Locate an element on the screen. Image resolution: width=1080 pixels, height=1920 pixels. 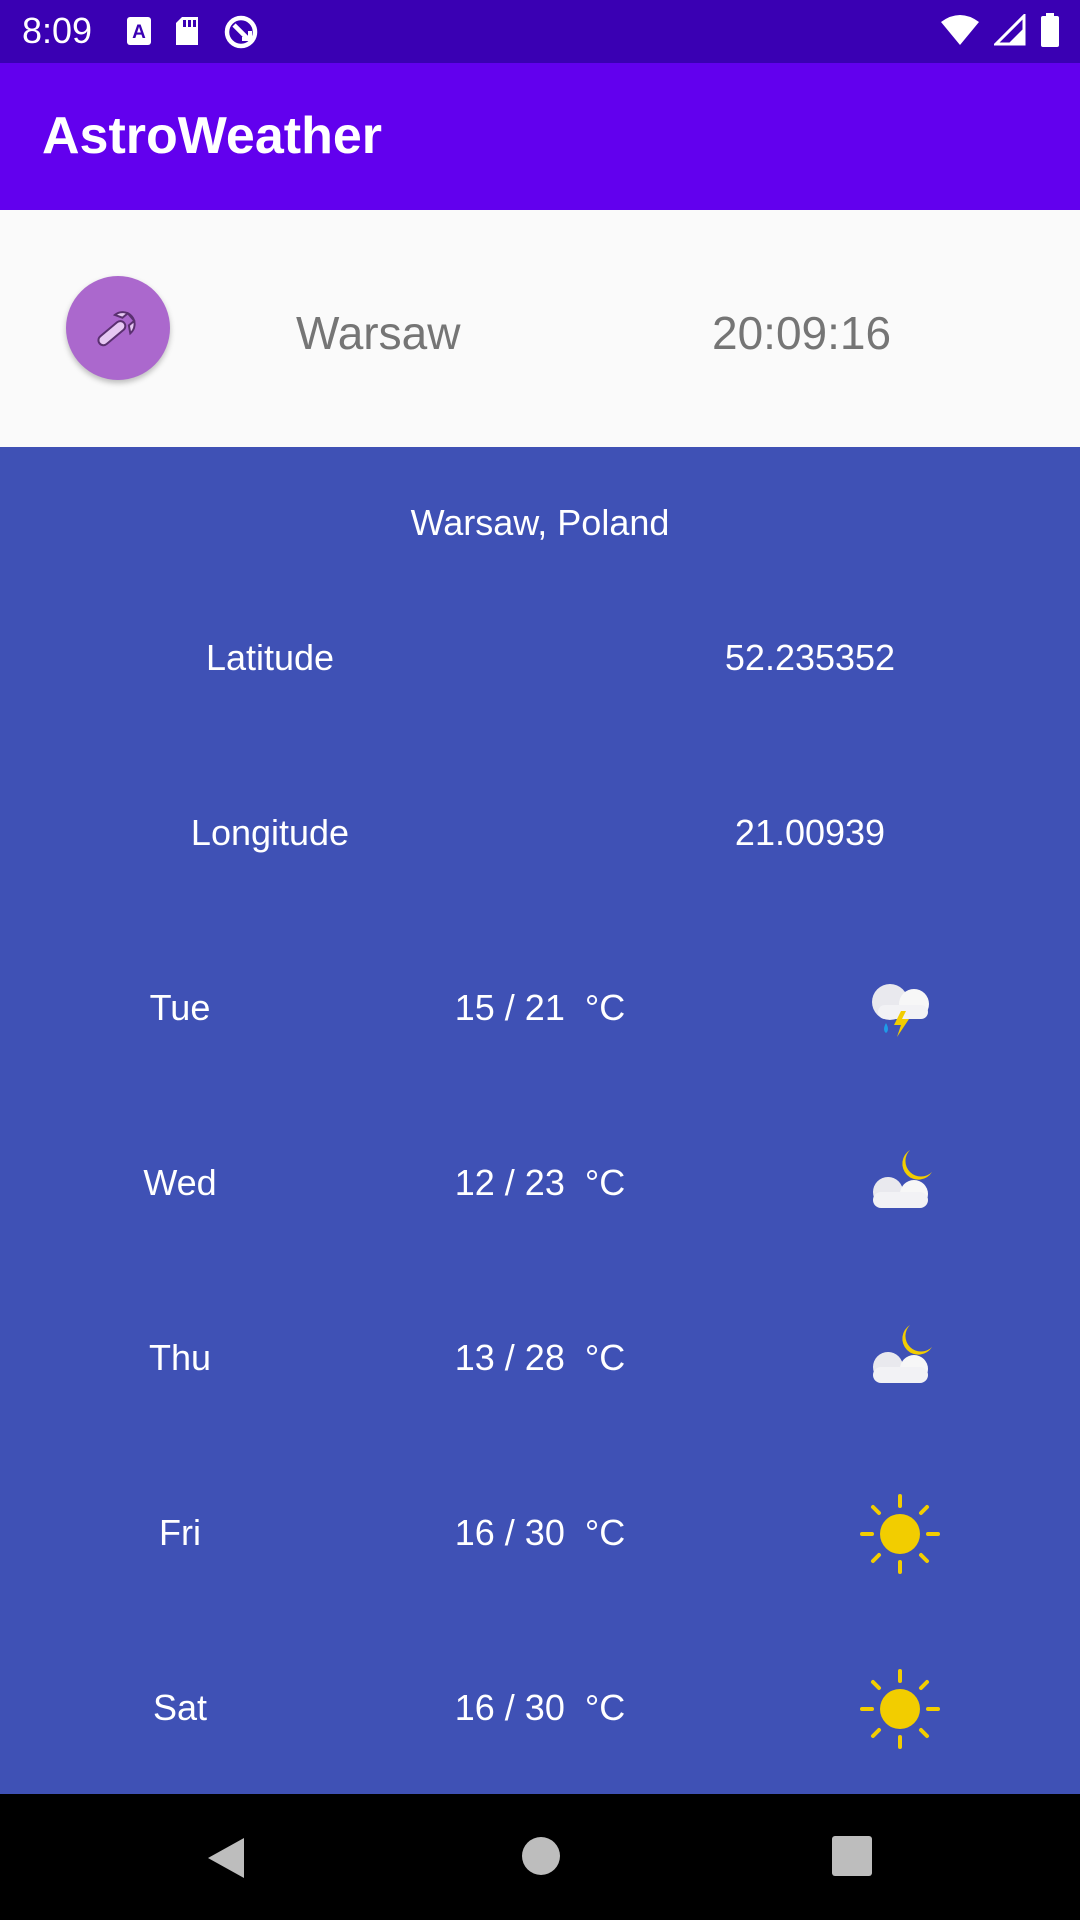
longitude-value: 21.00939 is located at coordinates (810, 832).